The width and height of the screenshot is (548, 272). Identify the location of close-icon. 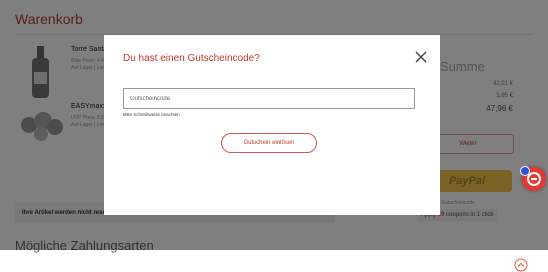
(421, 57).